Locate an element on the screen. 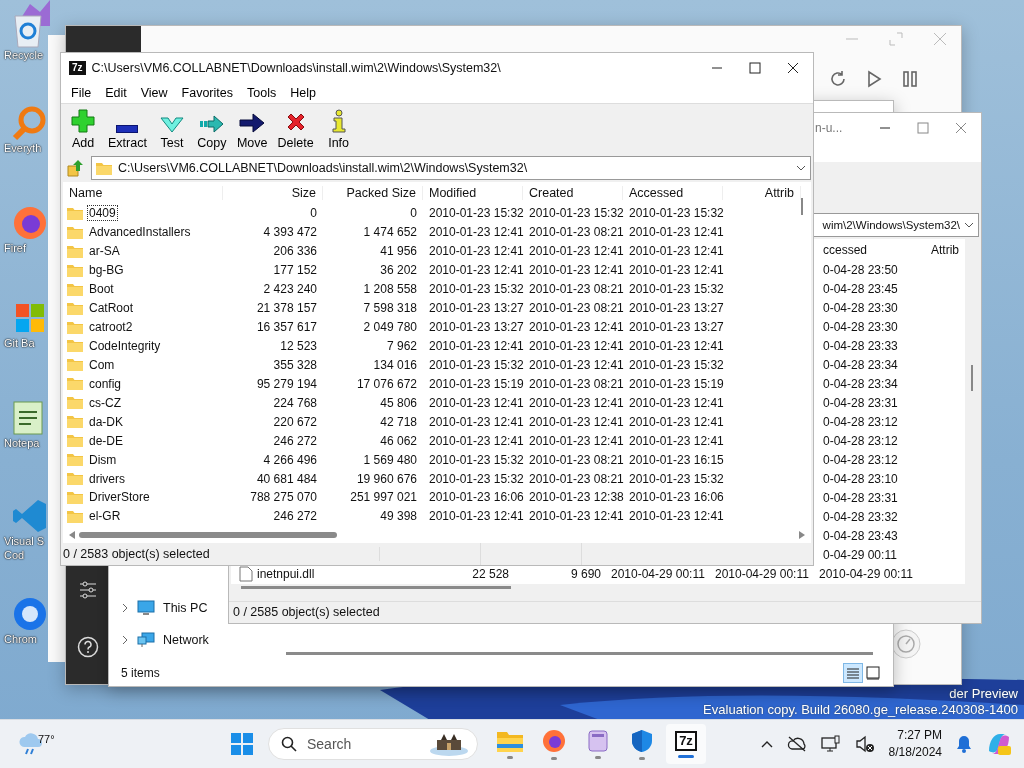 The height and width of the screenshot is (768, 1024). toolbar-button: Copy is located at coordinates (211, 129).